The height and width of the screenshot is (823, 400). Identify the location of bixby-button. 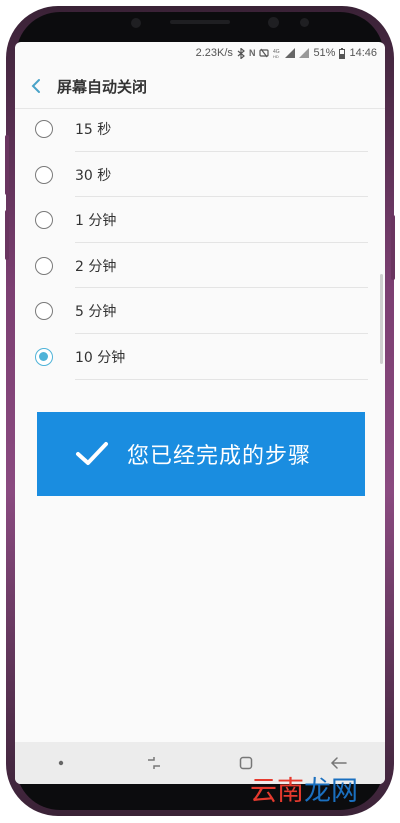
(7, 235).